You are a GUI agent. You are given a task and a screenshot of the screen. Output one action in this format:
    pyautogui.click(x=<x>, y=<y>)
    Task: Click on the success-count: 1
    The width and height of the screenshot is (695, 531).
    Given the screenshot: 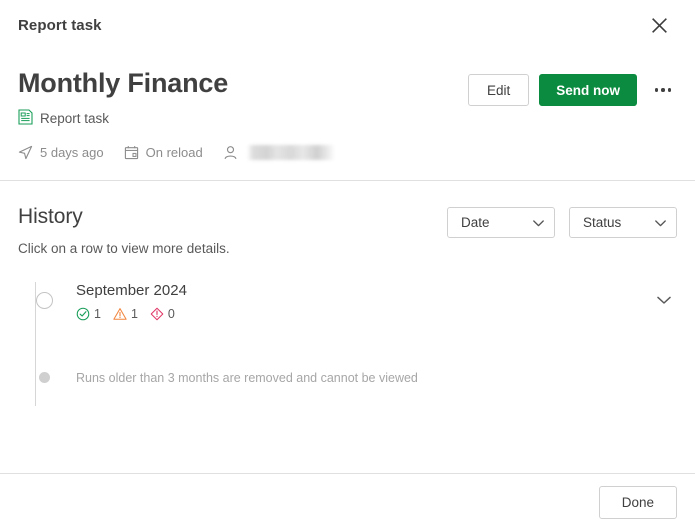 What is the action you would take?
    pyautogui.click(x=88, y=314)
    